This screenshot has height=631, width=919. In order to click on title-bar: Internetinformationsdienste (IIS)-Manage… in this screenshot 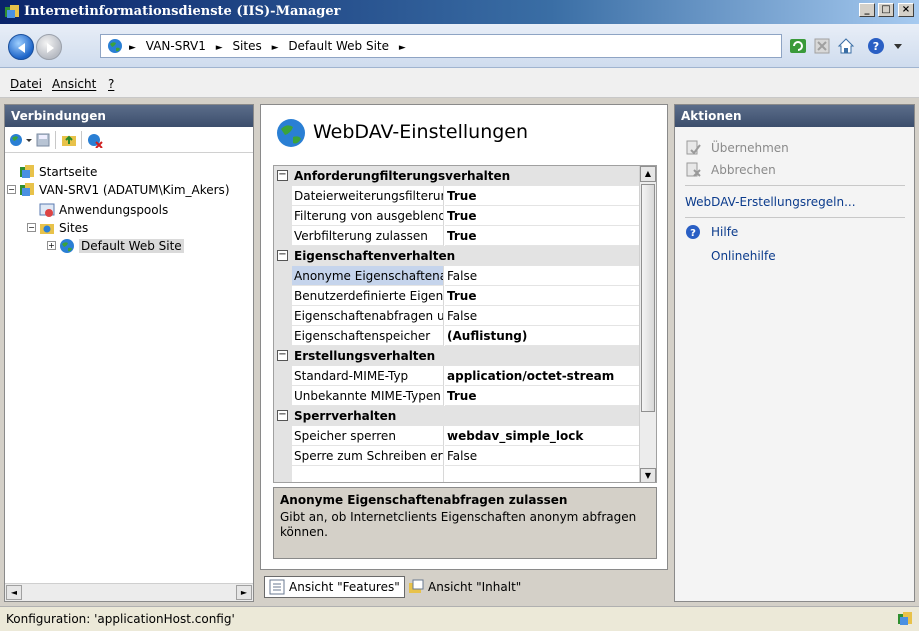, I will do `click(459, 12)`.